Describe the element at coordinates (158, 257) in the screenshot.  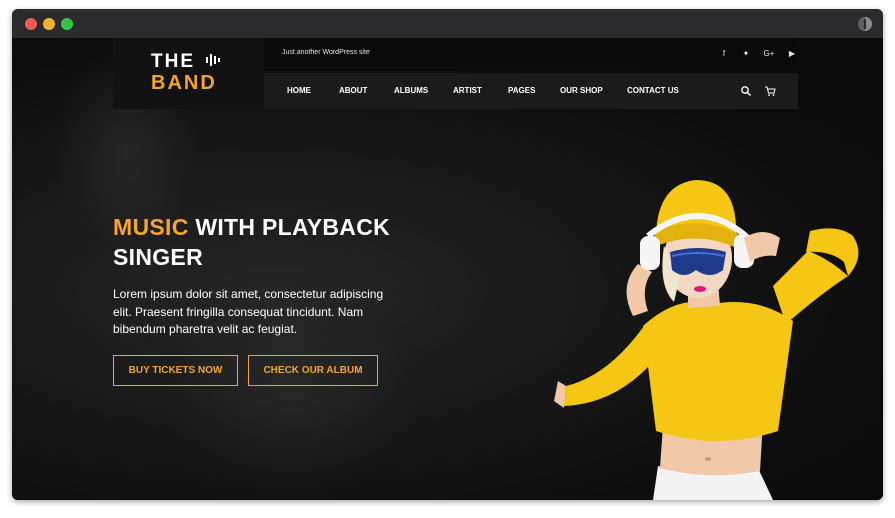
I see `hero-title-line2: SINGER` at that location.